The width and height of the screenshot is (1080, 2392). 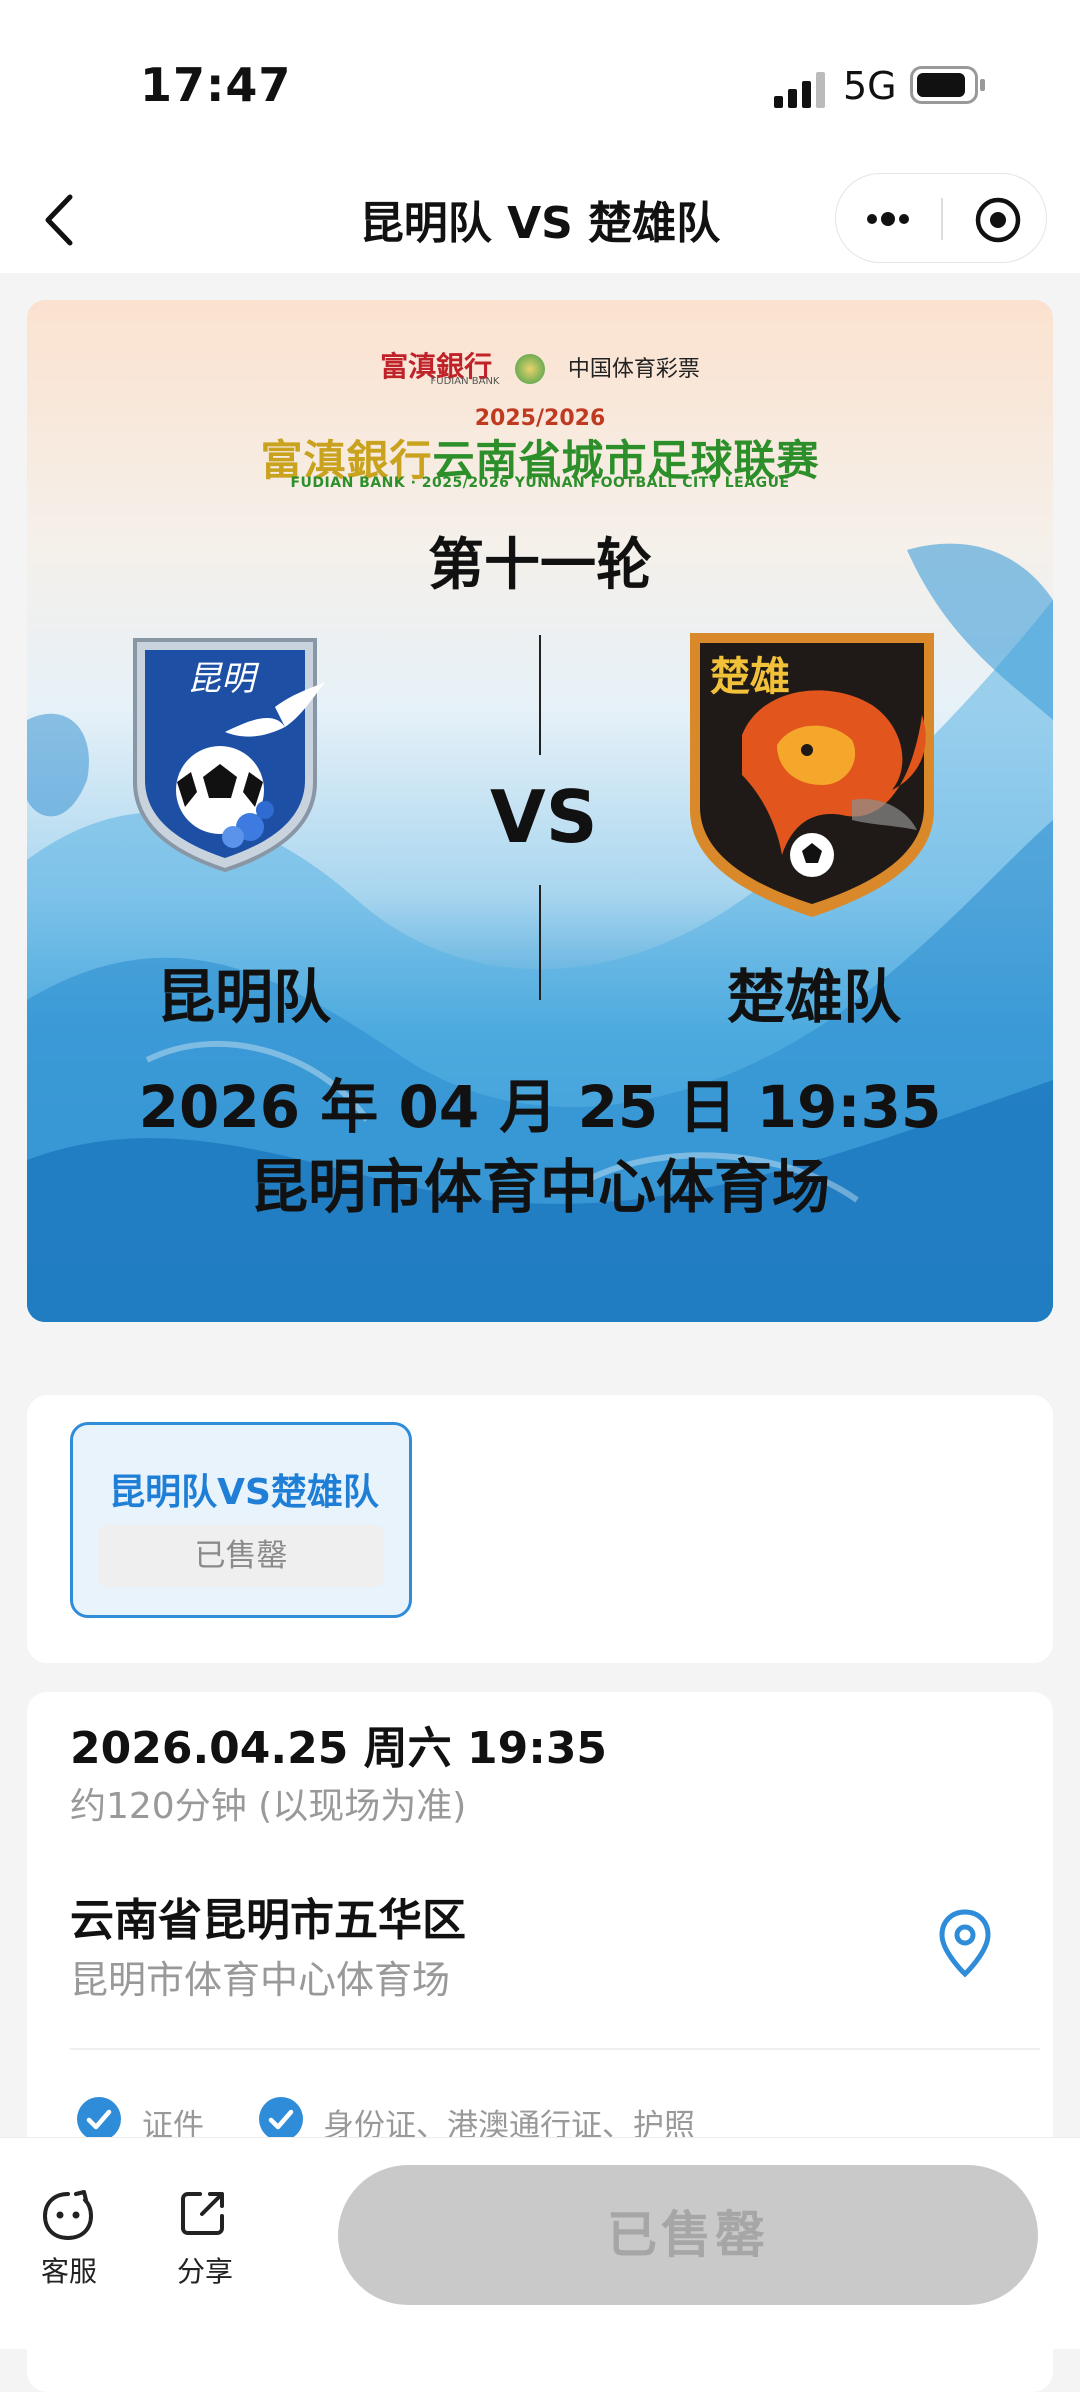 I want to click on event-datetime: 2026.04.25 周六 19:35, so click(x=339, y=1748).